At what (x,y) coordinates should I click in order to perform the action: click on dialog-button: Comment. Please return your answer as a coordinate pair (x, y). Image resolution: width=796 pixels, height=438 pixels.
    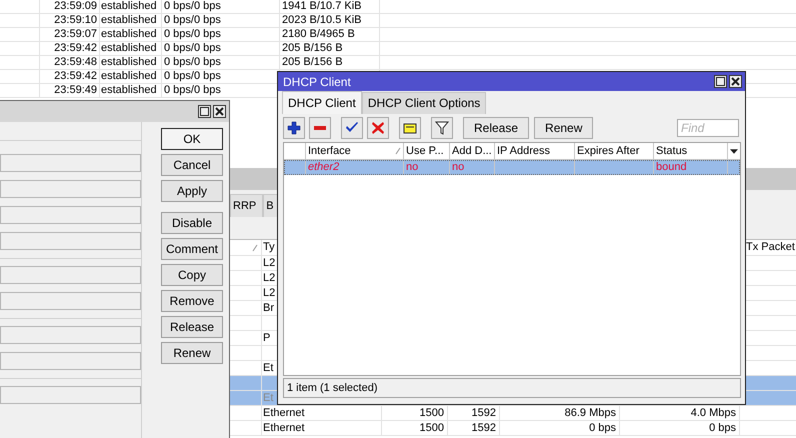
    Looking at the image, I should click on (192, 249).